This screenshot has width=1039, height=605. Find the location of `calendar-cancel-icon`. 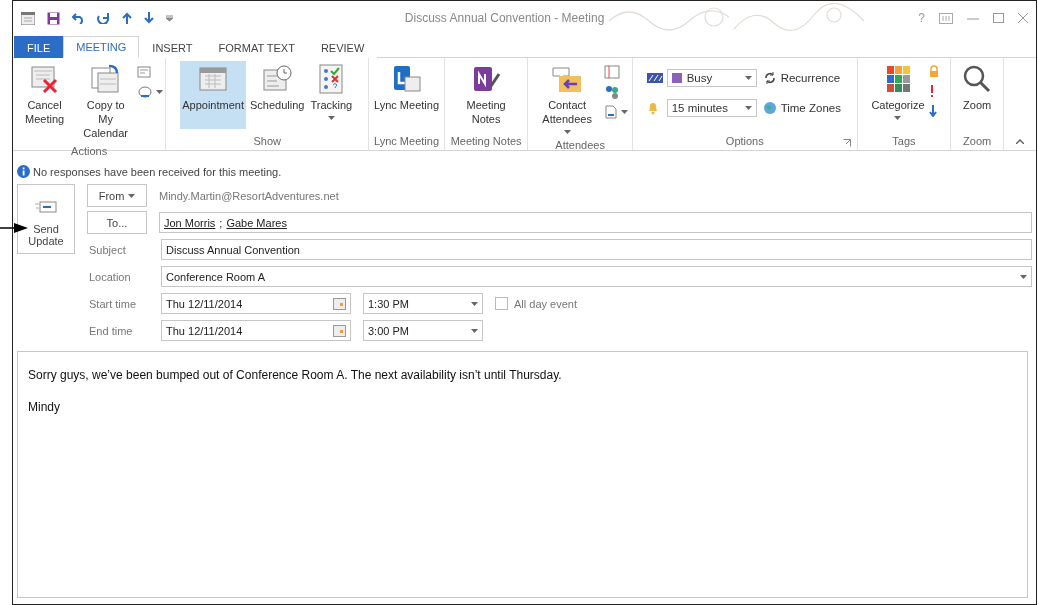

calendar-cancel-icon is located at coordinates (44, 79).